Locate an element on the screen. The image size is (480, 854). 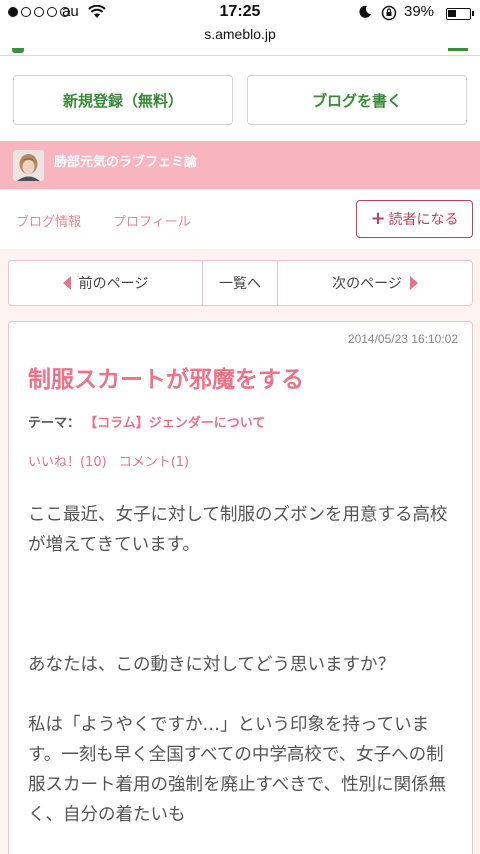
avatar is located at coordinates (28, 165).